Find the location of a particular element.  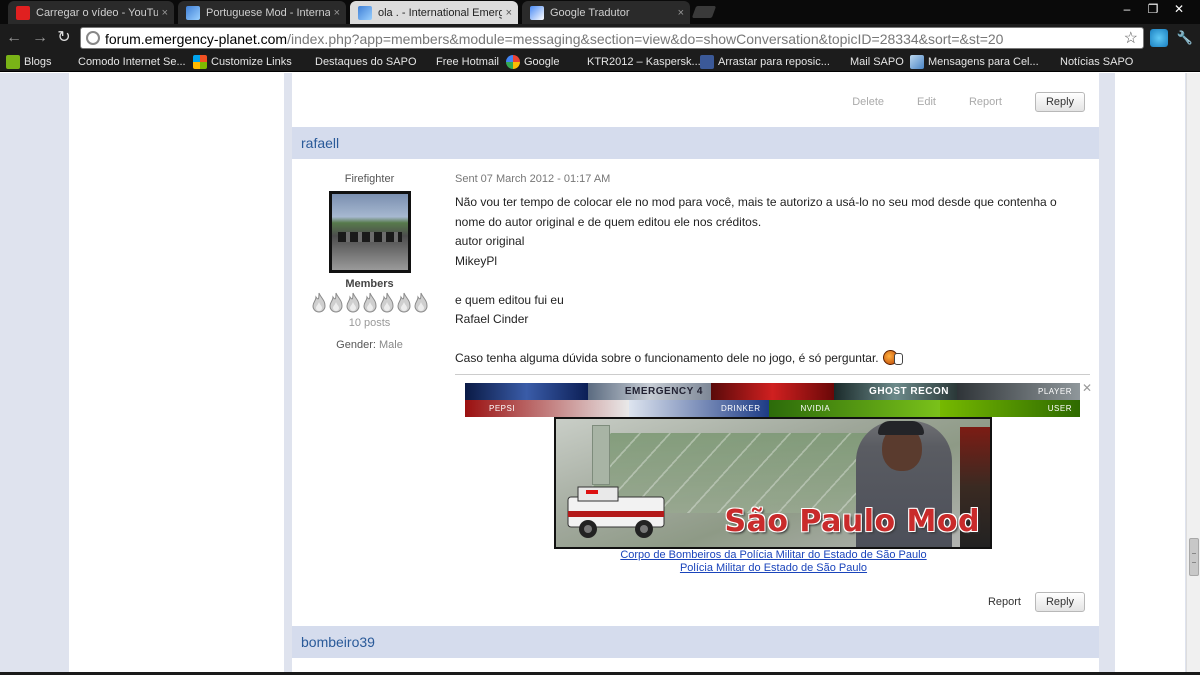

bookmark-destaques-sapo: Destaques do SAPO is located at coordinates (366, 62).